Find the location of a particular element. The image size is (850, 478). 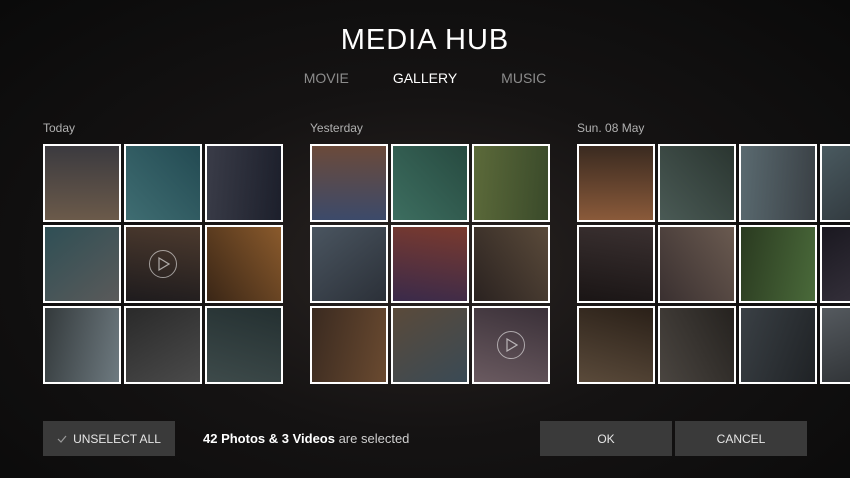

page-title: MEDIA HUB is located at coordinates (425, 40).